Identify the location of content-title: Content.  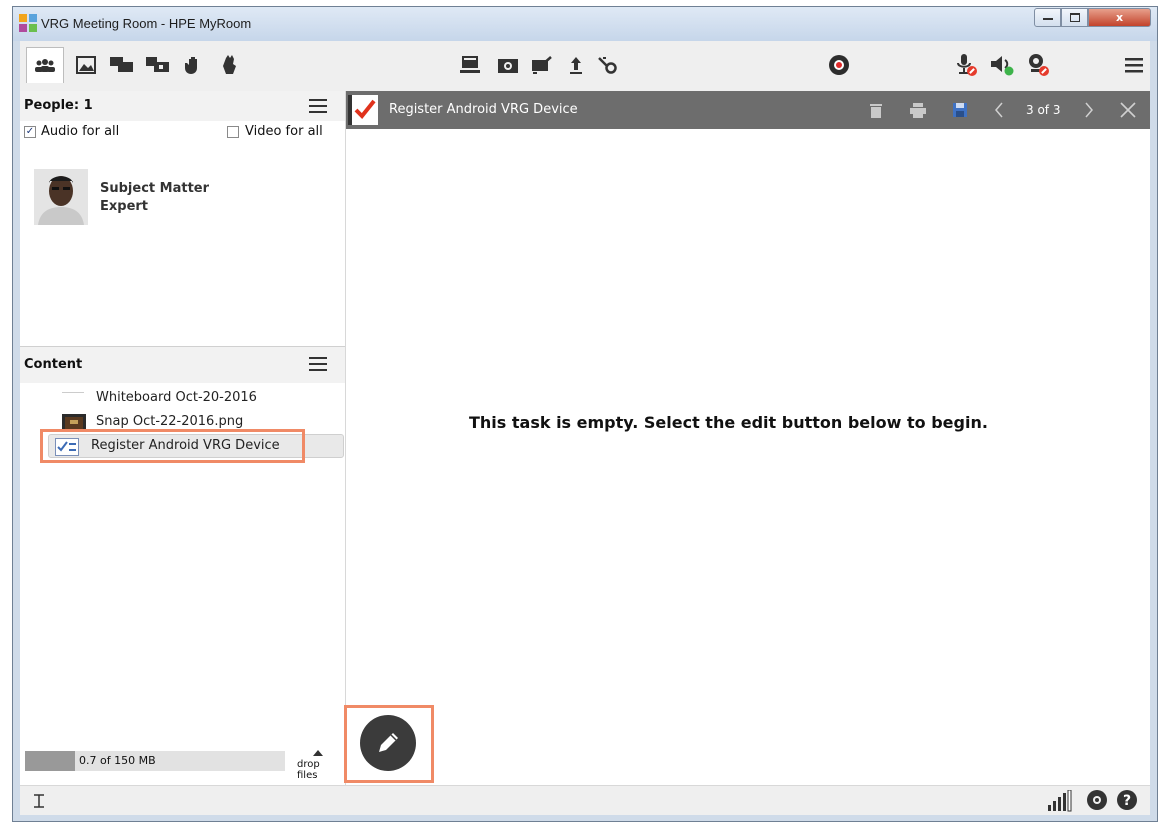
(53, 364).